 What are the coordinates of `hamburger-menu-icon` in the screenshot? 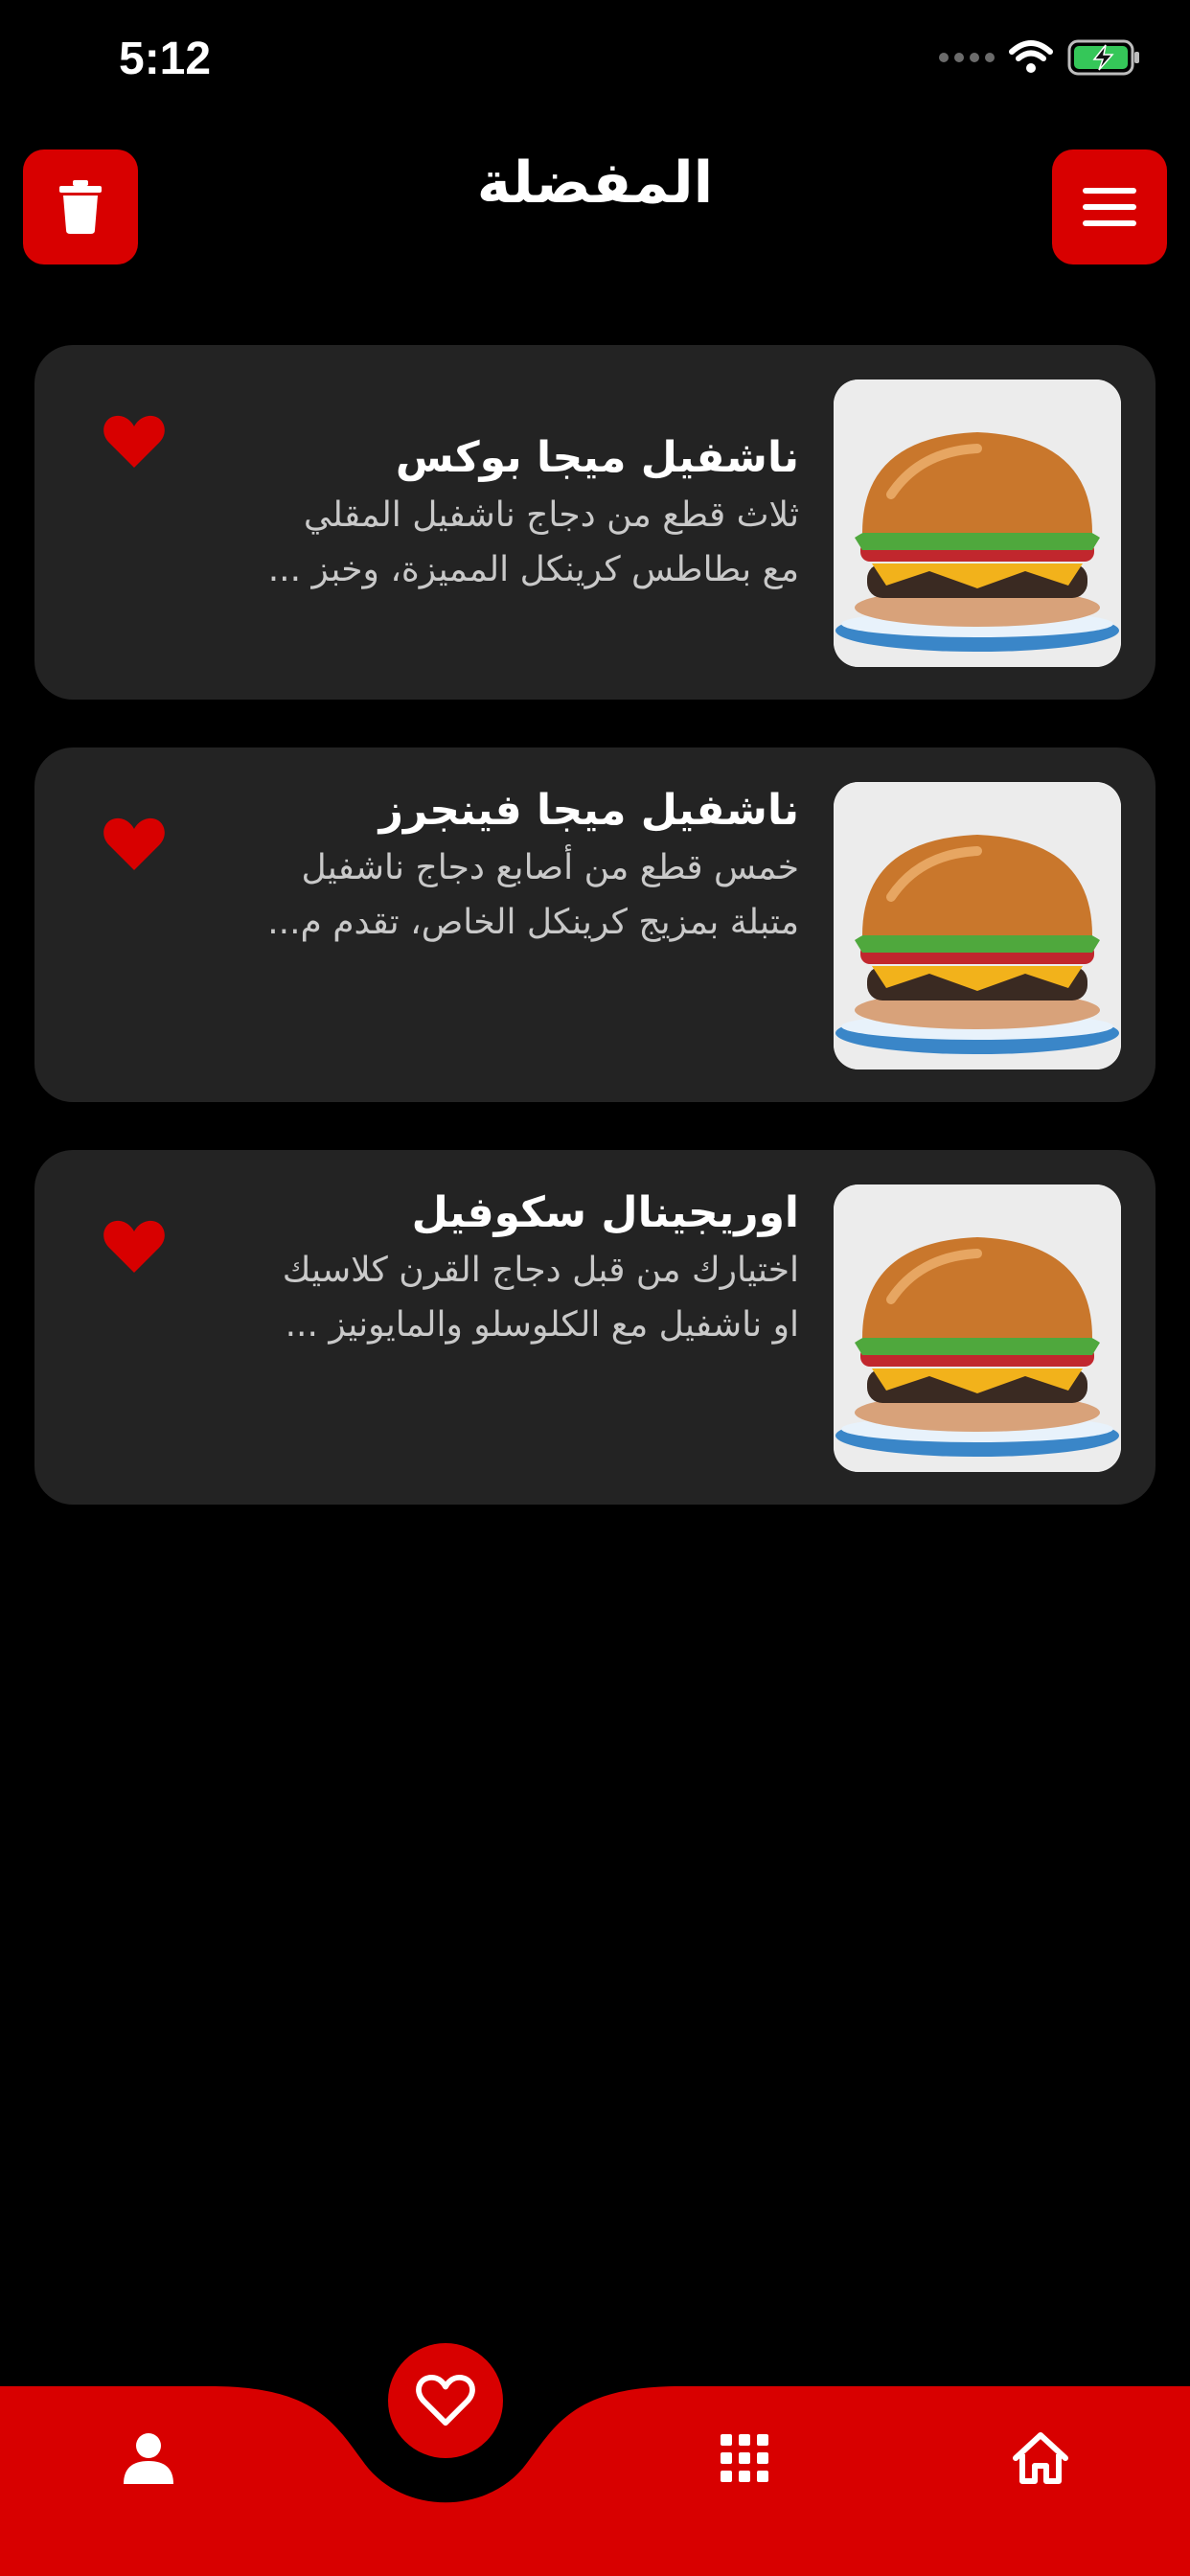 It's located at (1109, 207).